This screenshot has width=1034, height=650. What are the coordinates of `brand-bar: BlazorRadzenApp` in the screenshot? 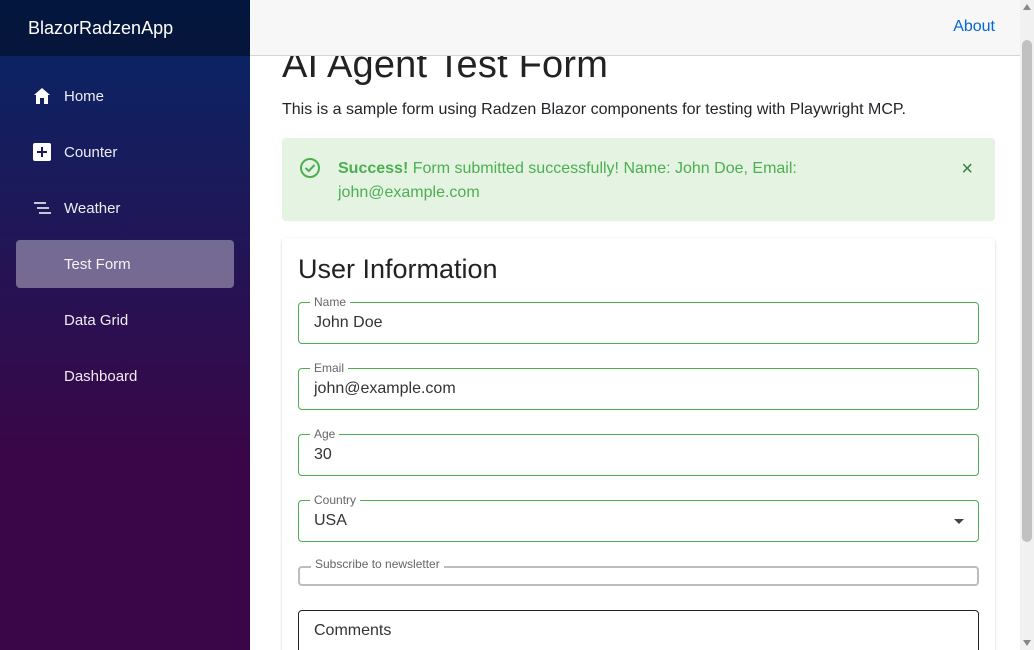 It's located at (125, 28).